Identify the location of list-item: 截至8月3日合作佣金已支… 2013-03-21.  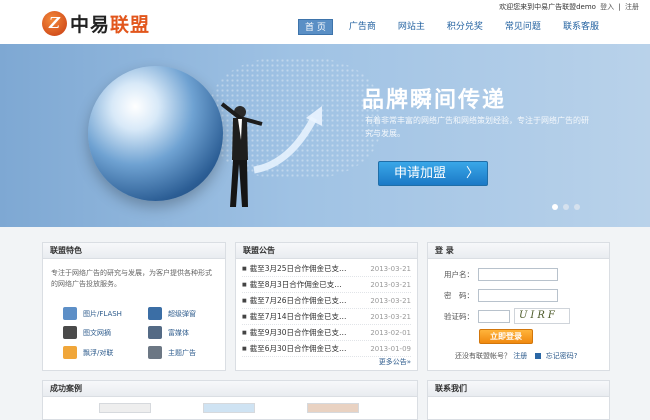
(326, 285).